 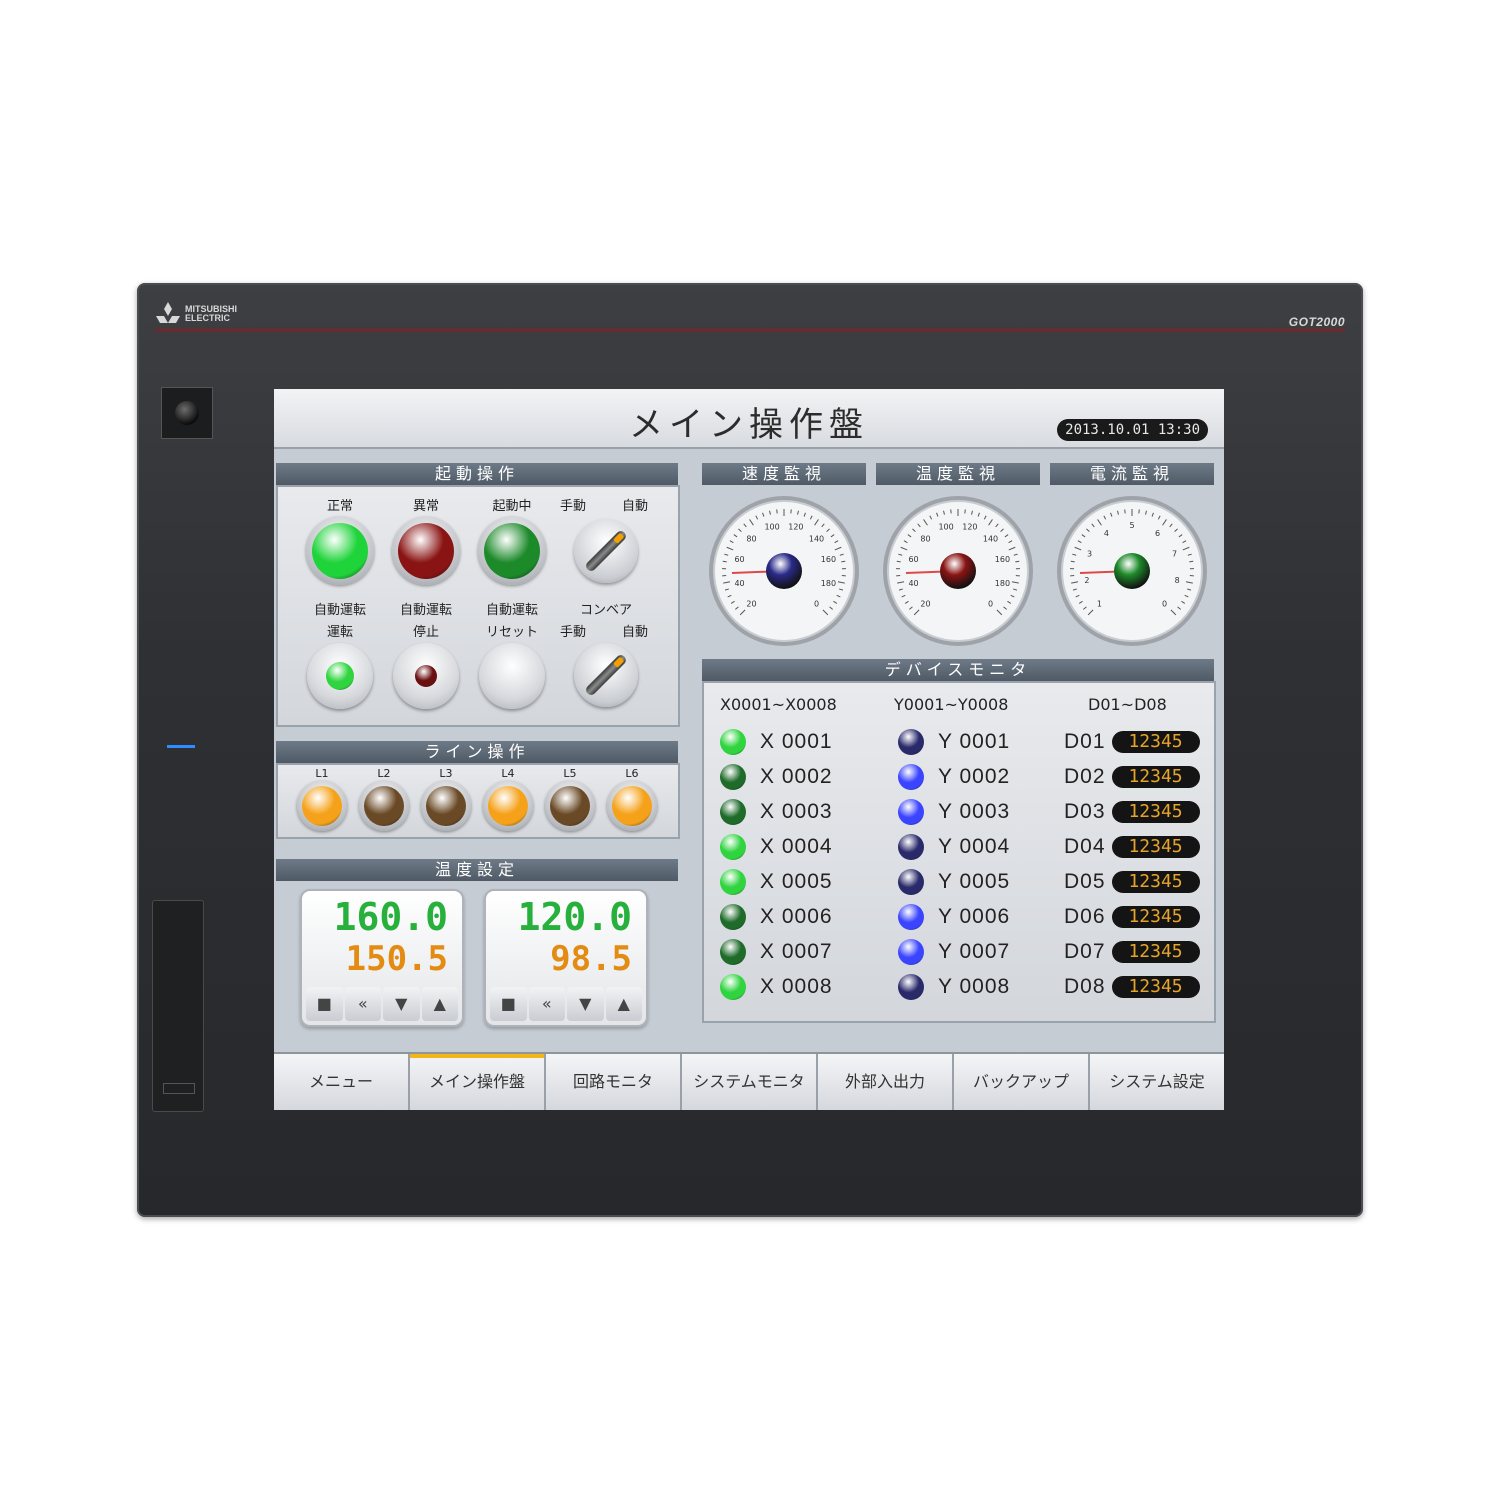 I want to click on tab-システム設定: システム設定, so click(x=1157, y=1082).